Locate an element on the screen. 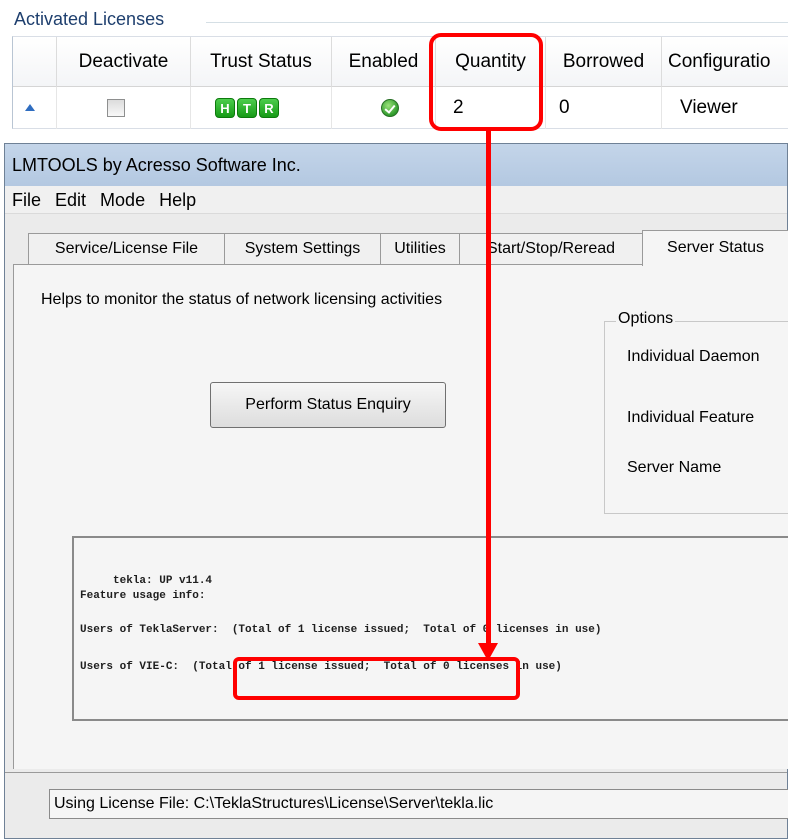  col-borrowed: Borrowed is located at coordinates (604, 62).